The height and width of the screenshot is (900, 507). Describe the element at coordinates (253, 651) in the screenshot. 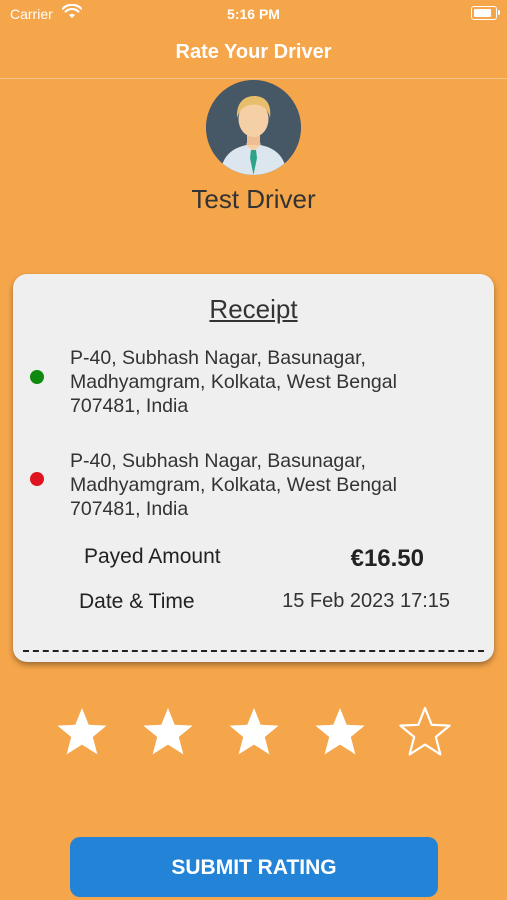

I see `receipt-divider` at that location.